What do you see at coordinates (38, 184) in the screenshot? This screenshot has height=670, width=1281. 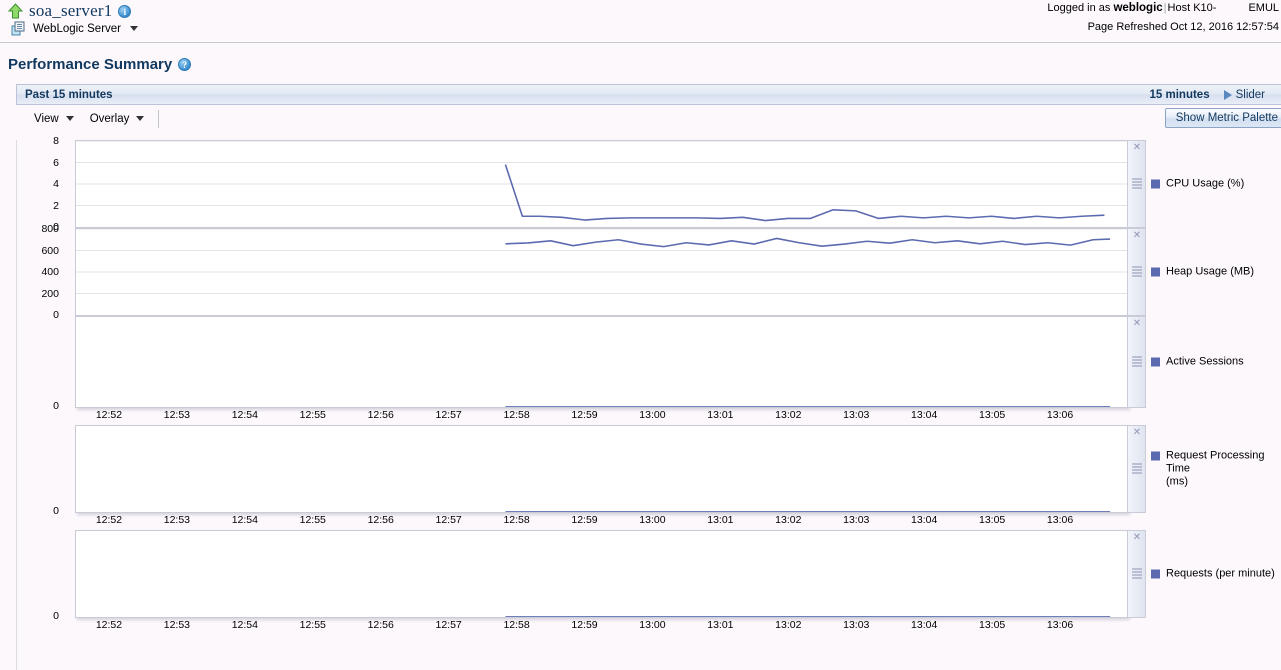 I see `y-axis-labels: 86420` at bounding box center [38, 184].